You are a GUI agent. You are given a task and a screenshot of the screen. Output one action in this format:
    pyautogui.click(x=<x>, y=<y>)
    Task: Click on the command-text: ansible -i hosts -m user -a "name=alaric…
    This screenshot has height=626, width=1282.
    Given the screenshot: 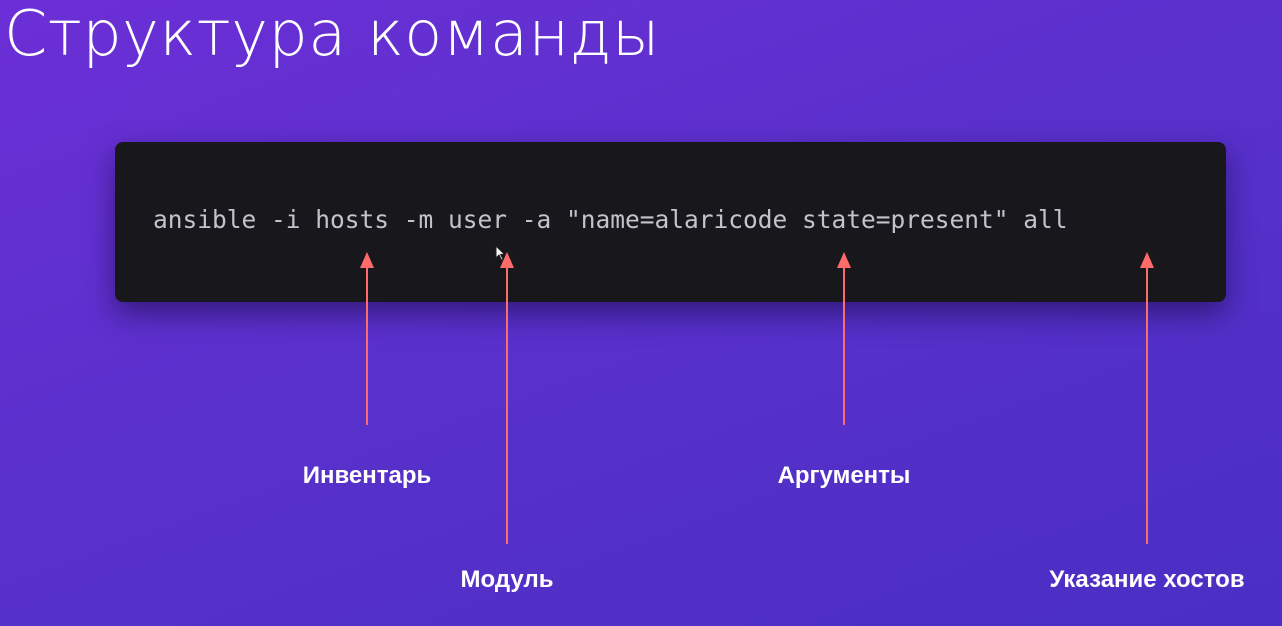 What is the action you would take?
    pyautogui.click(x=610, y=219)
    